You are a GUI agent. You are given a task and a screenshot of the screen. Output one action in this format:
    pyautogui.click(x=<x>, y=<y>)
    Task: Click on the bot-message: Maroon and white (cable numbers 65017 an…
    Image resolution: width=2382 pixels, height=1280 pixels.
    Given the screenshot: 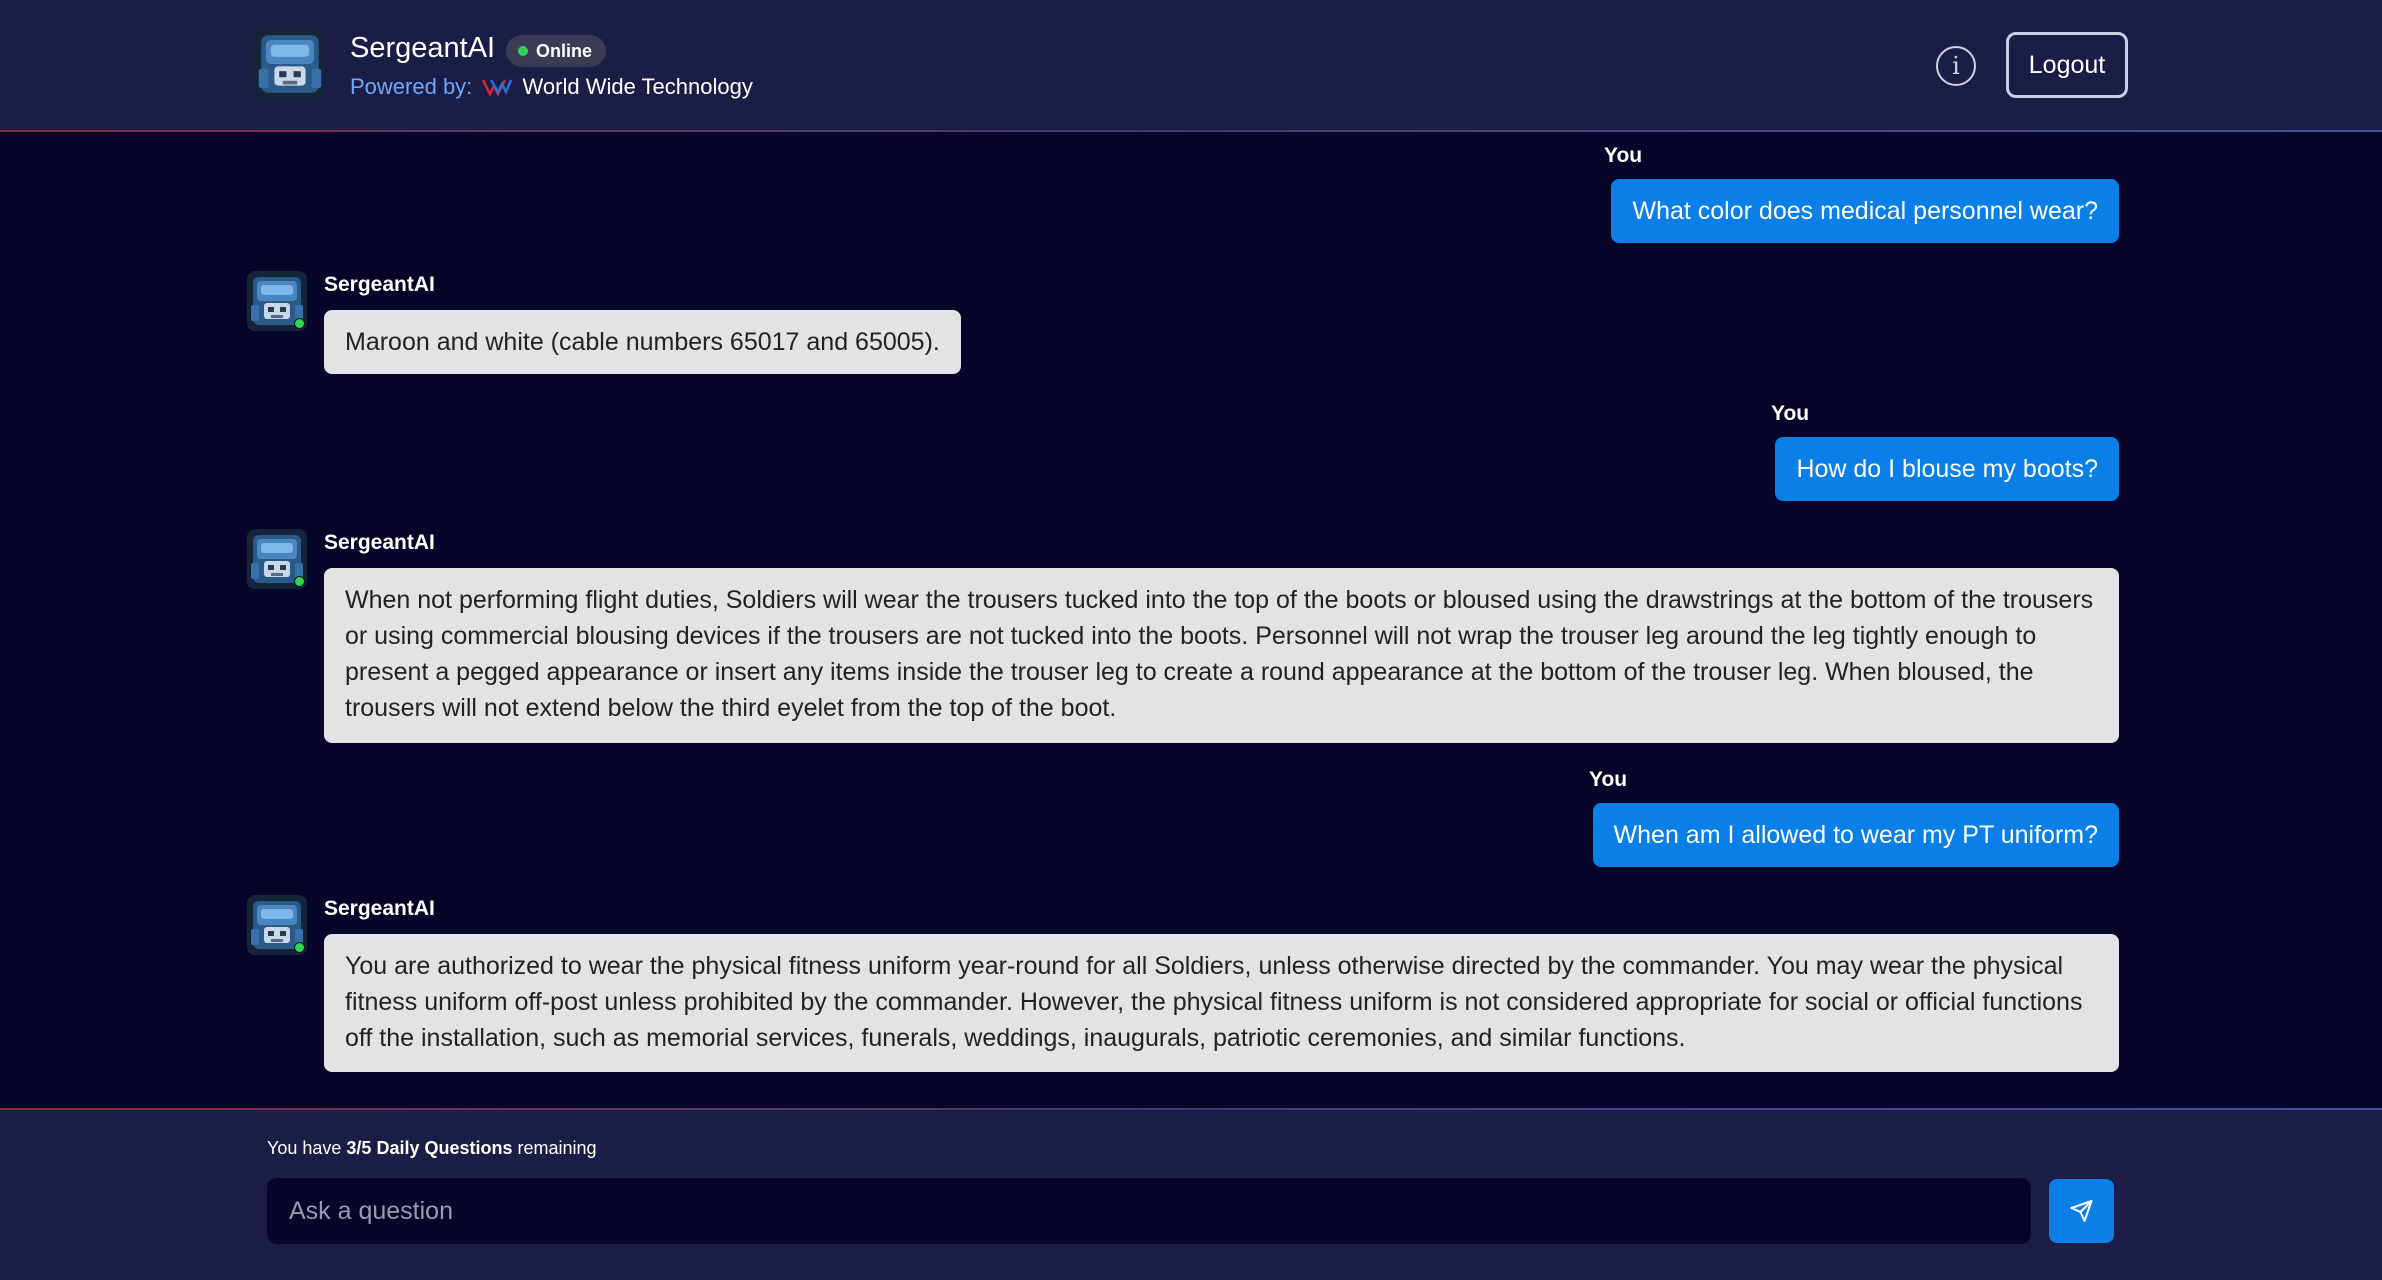 What is the action you would take?
    pyautogui.click(x=642, y=342)
    